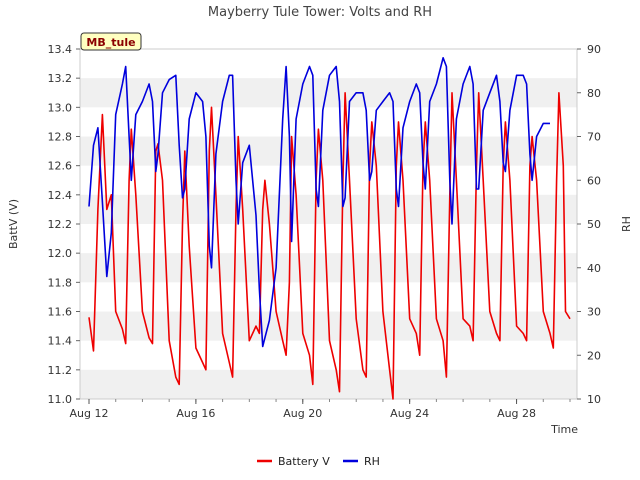  Describe the element at coordinates (60, 49) in the screenshot. I see `y-left-tick-label: 13.4` at that location.